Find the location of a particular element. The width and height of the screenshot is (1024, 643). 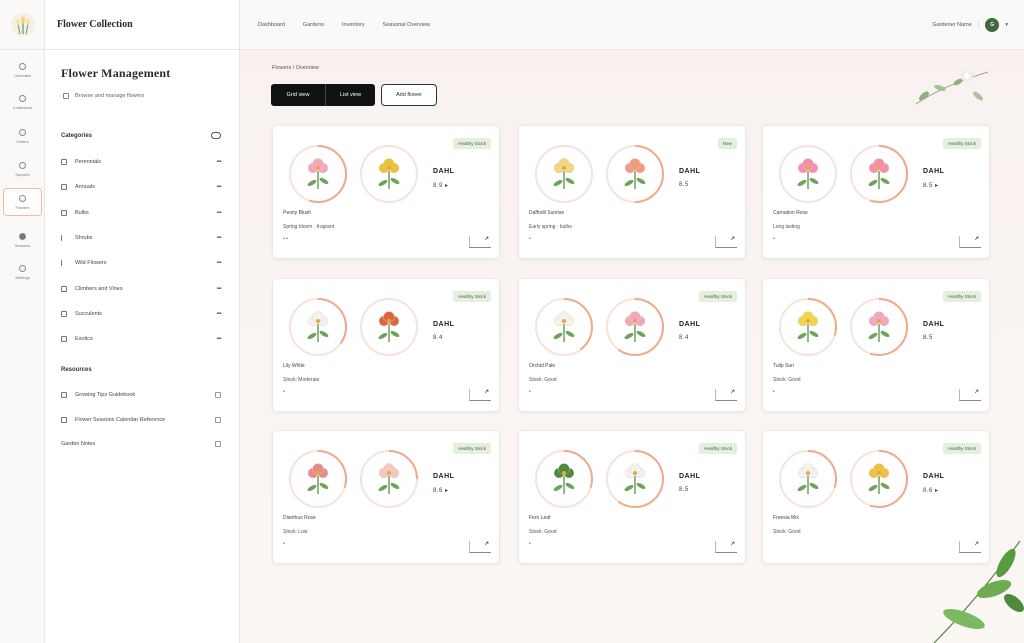

sidebar-item: Exotics ••• is located at coordinates (141, 339).